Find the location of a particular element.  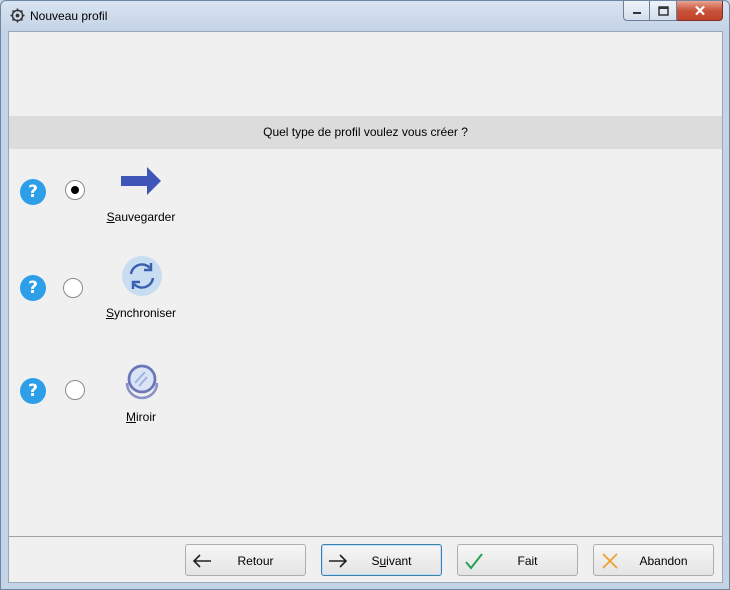

minimize-icon is located at coordinates (636, 12).